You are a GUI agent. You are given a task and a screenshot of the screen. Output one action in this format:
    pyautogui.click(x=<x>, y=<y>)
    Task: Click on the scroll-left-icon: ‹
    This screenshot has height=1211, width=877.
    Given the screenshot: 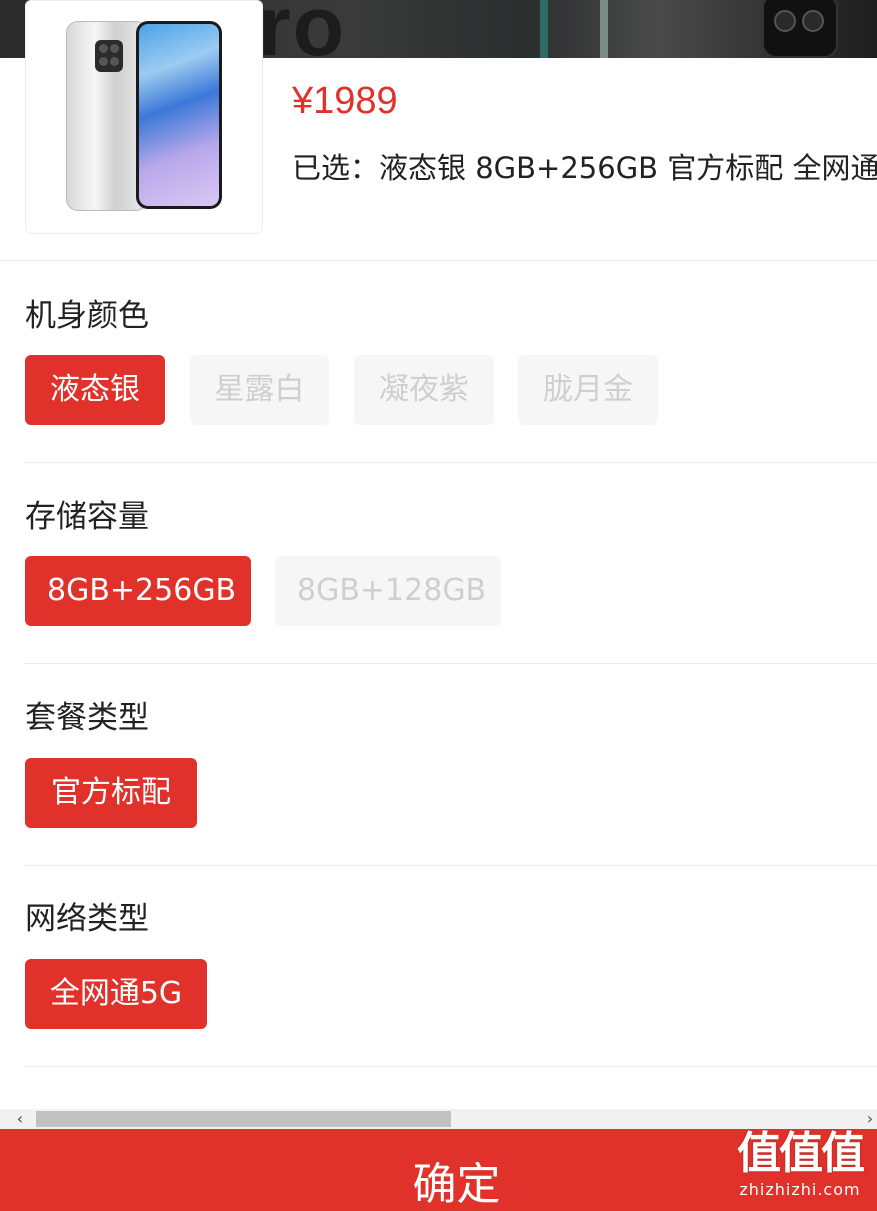 What is the action you would take?
    pyautogui.click(x=20, y=1119)
    